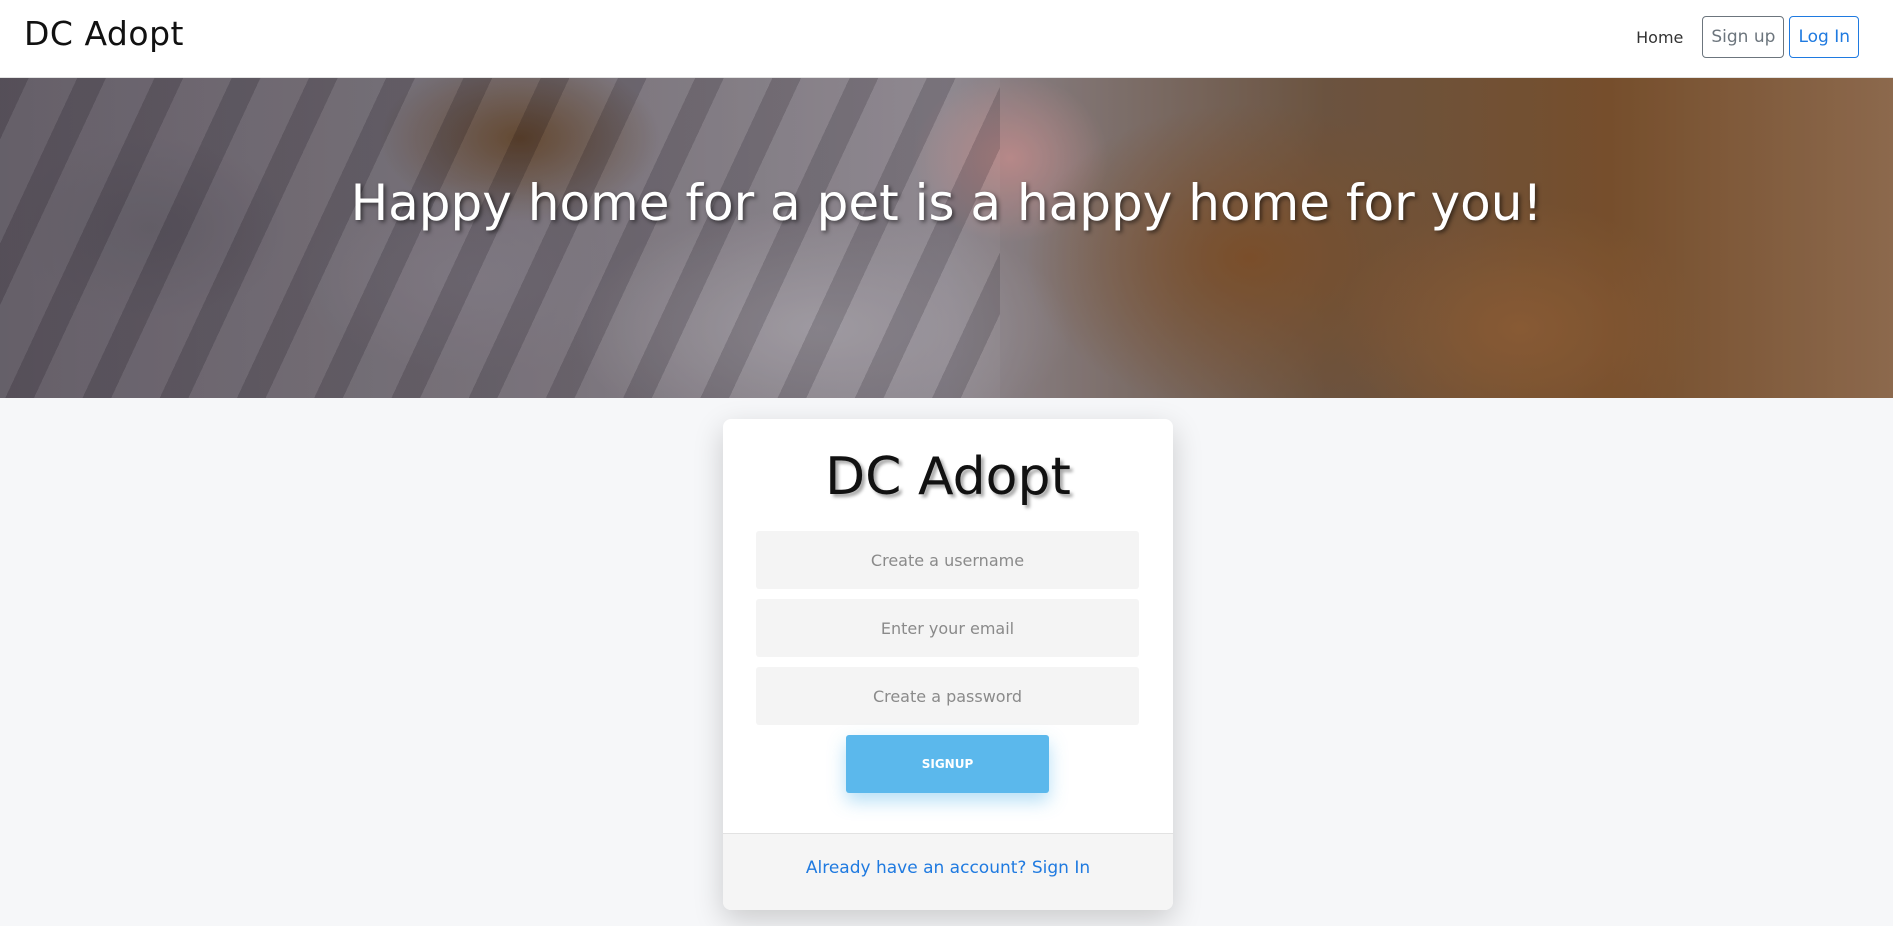  I want to click on card-logo: DC Adopt, so click(948, 477).